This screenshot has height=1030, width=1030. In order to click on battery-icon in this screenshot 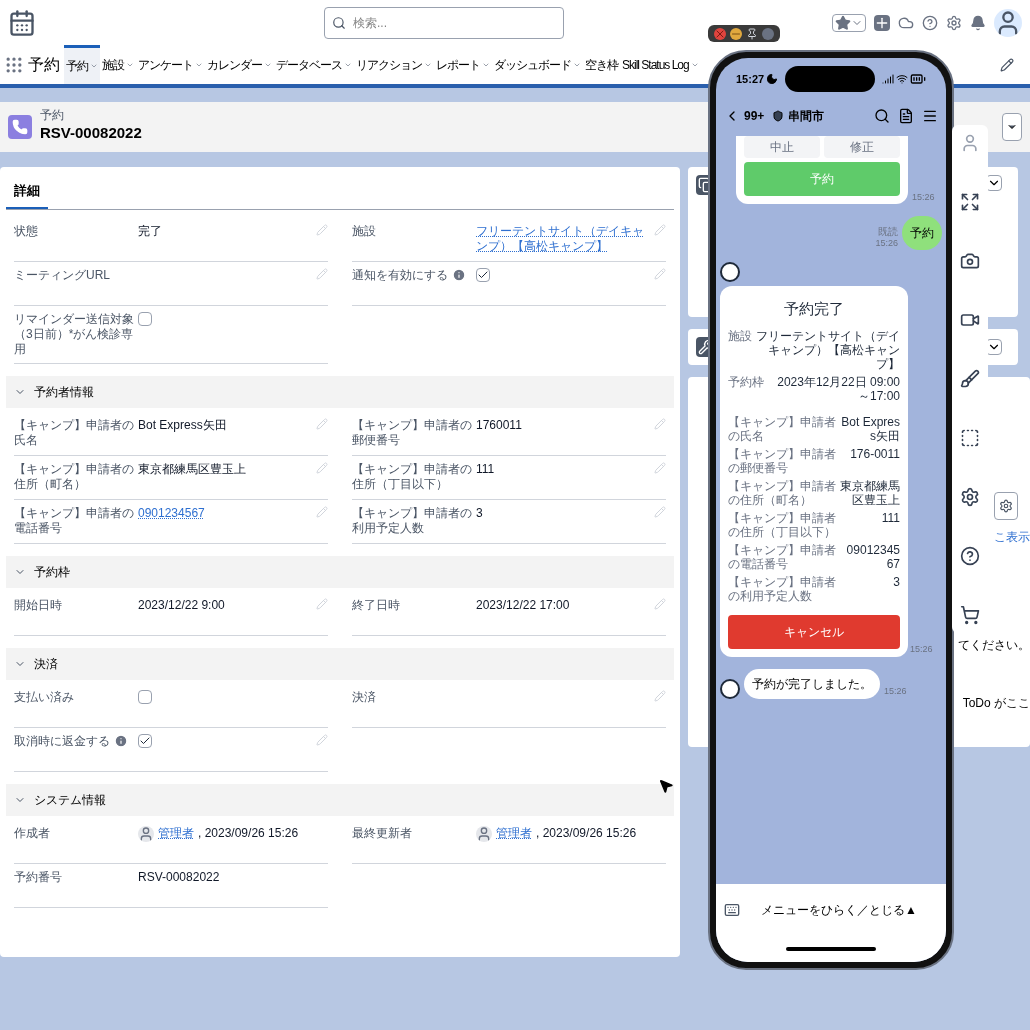, I will do `click(918, 79)`.